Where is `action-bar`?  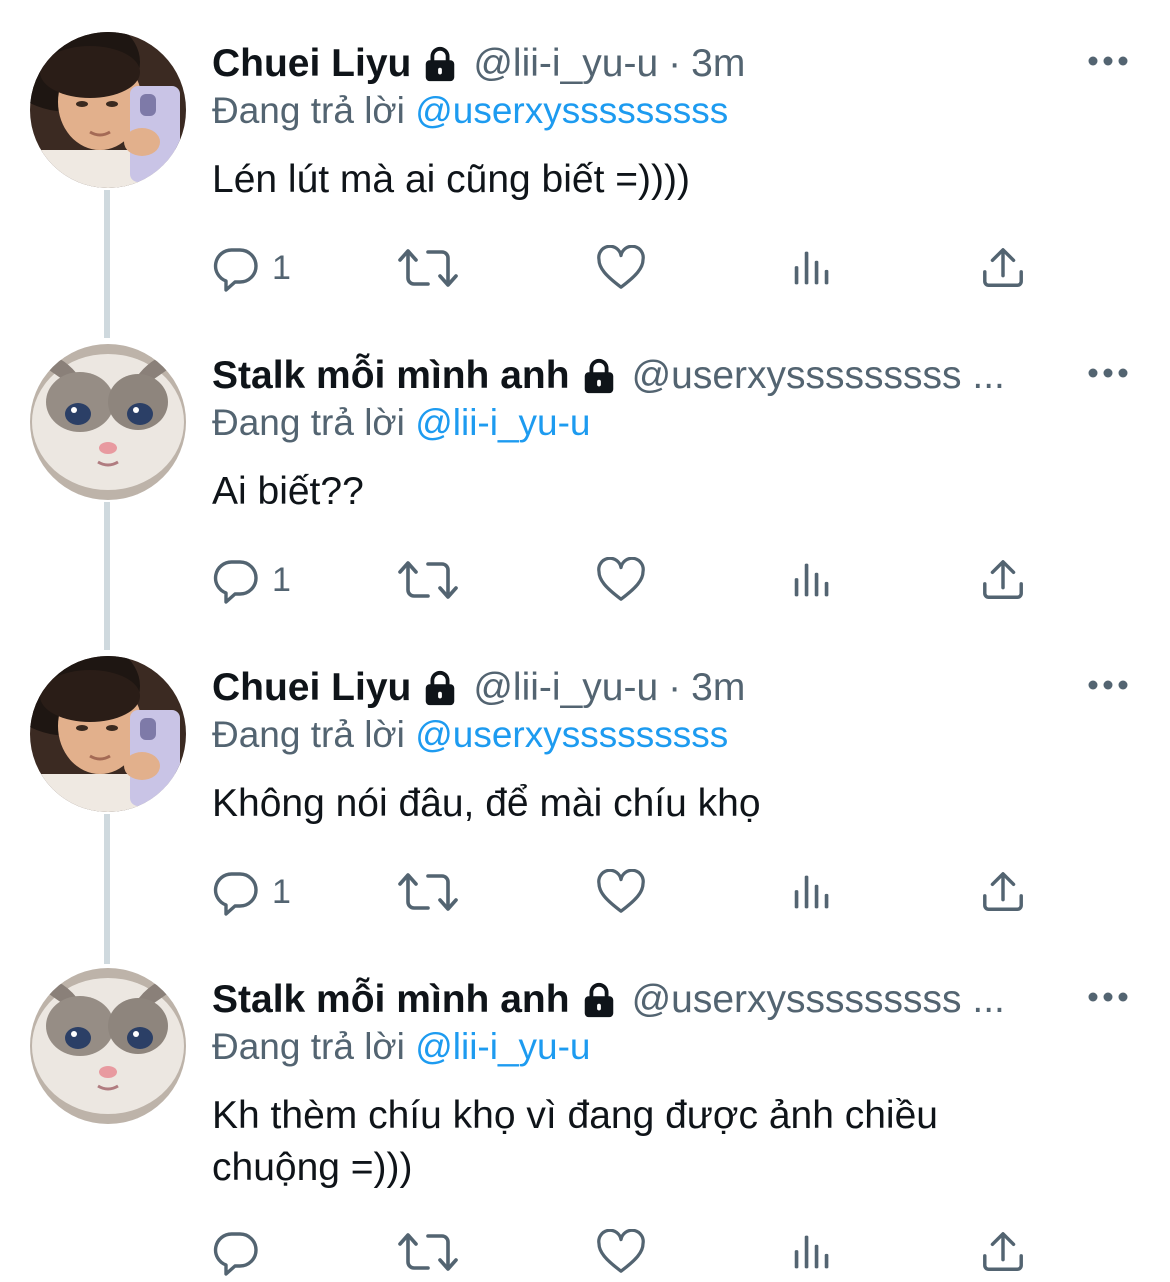
action-bar is located at coordinates (632, 1252).